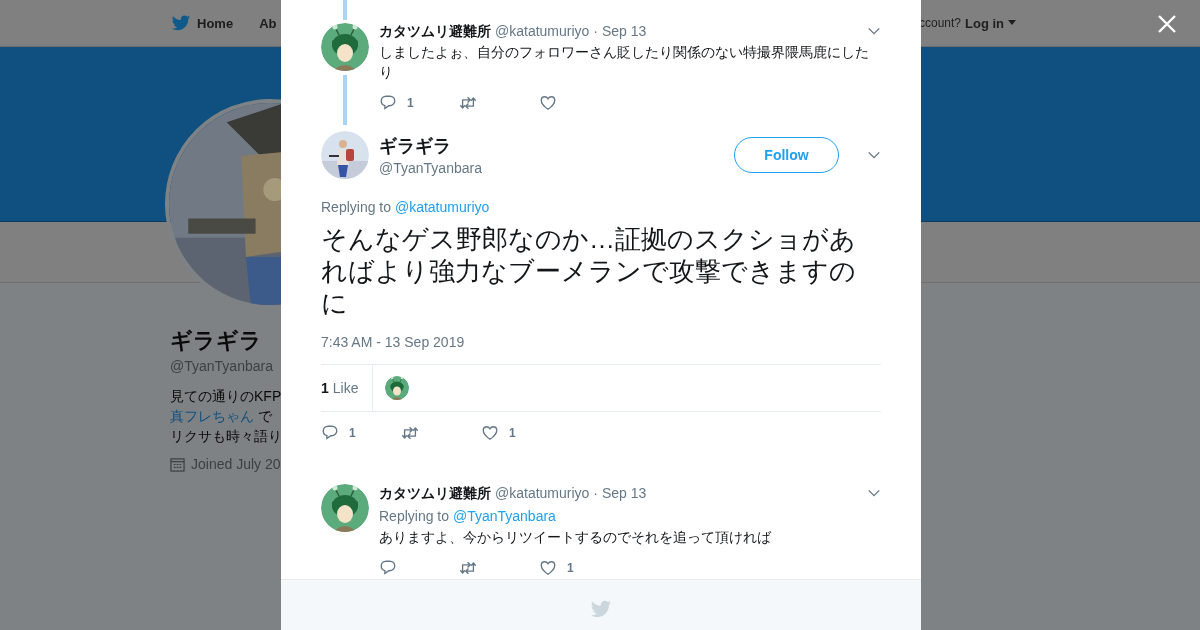 Image resolution: width=1200 pixels, height=630 pixels. What do you see at coordinates (575, 537) in the screenshot?
I see `tweet-text: ありますよ、今からリツイートするのでそれを追って頂ければ` at bounding box center [575, 537].